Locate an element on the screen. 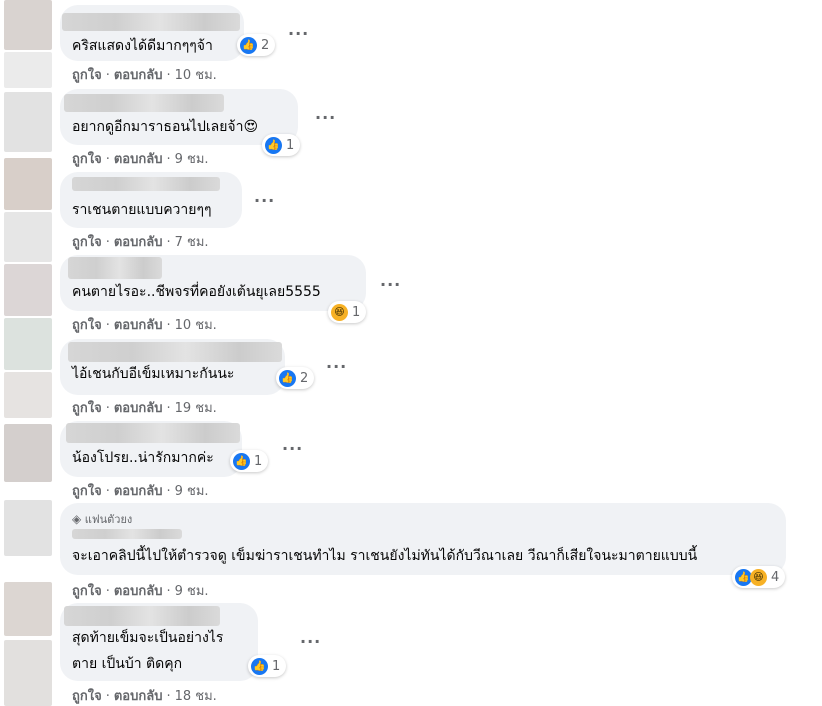 The width and height of the screenshot is (822, 706). comment-text: ไอ้เชนกับอีเข็มเหมาะกันนะ is located at coordinates (153, 374).